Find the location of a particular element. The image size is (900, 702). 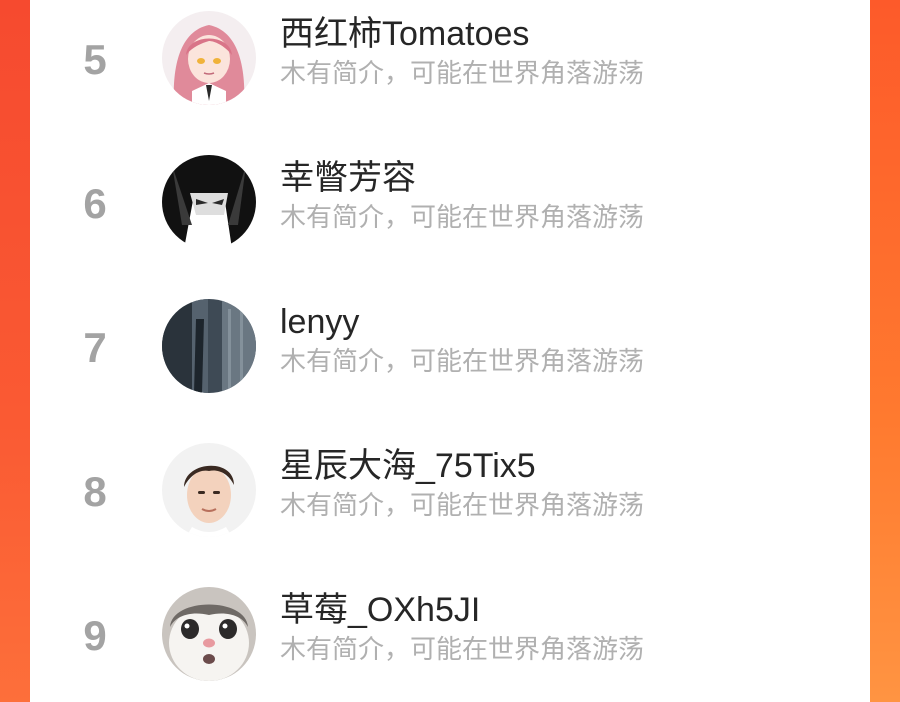

username: 幸瞥芳容 is located at coordinates (348, 178).